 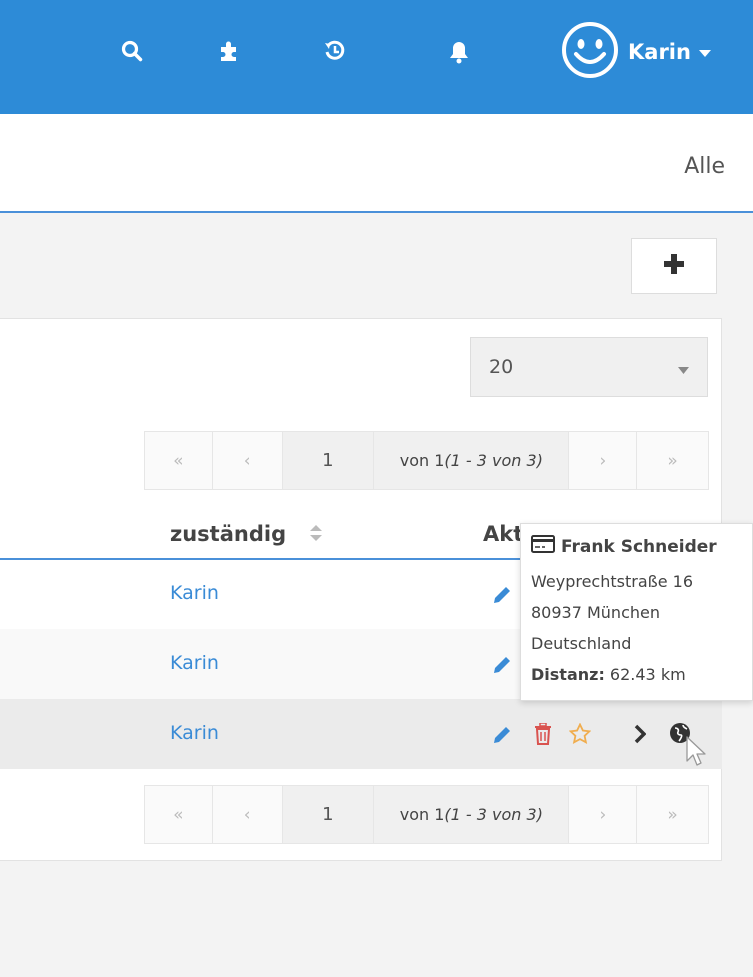 I want to click on chevron-right-icon, so click(x=640, y=736).